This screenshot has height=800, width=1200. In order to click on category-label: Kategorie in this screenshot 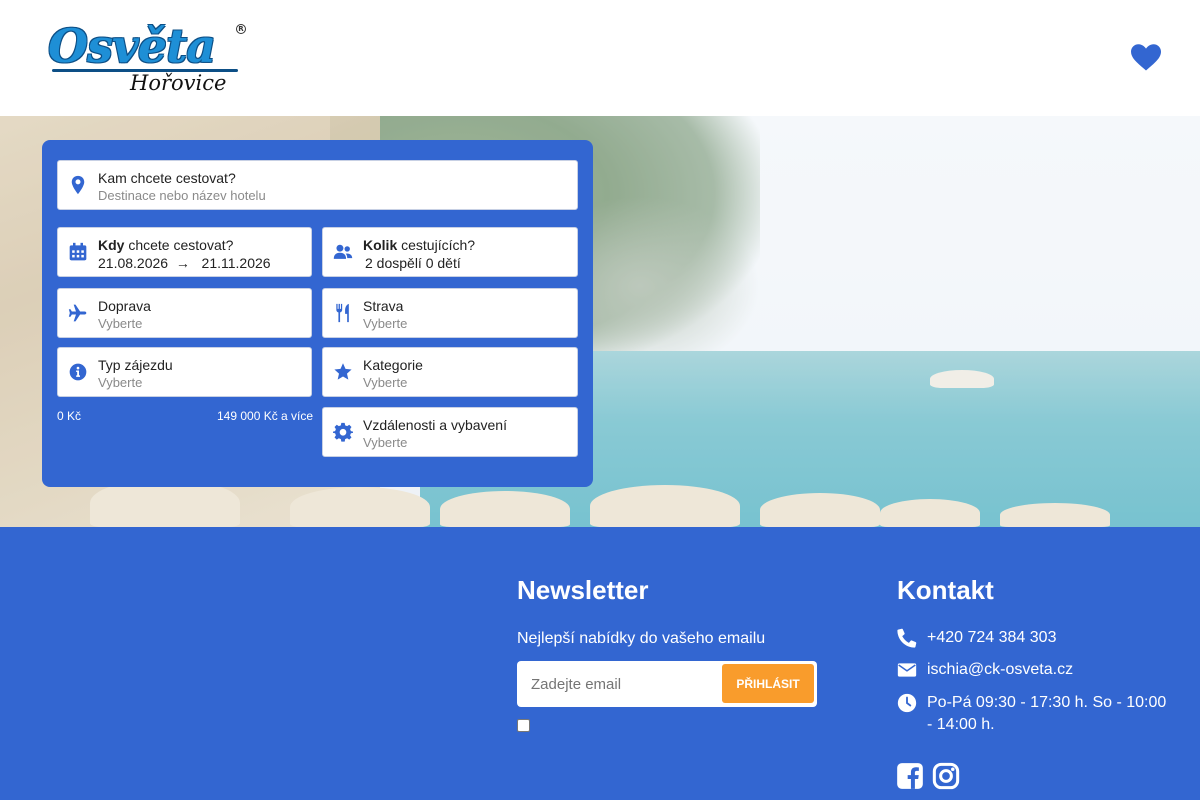, I will do `click(393, 365)`.